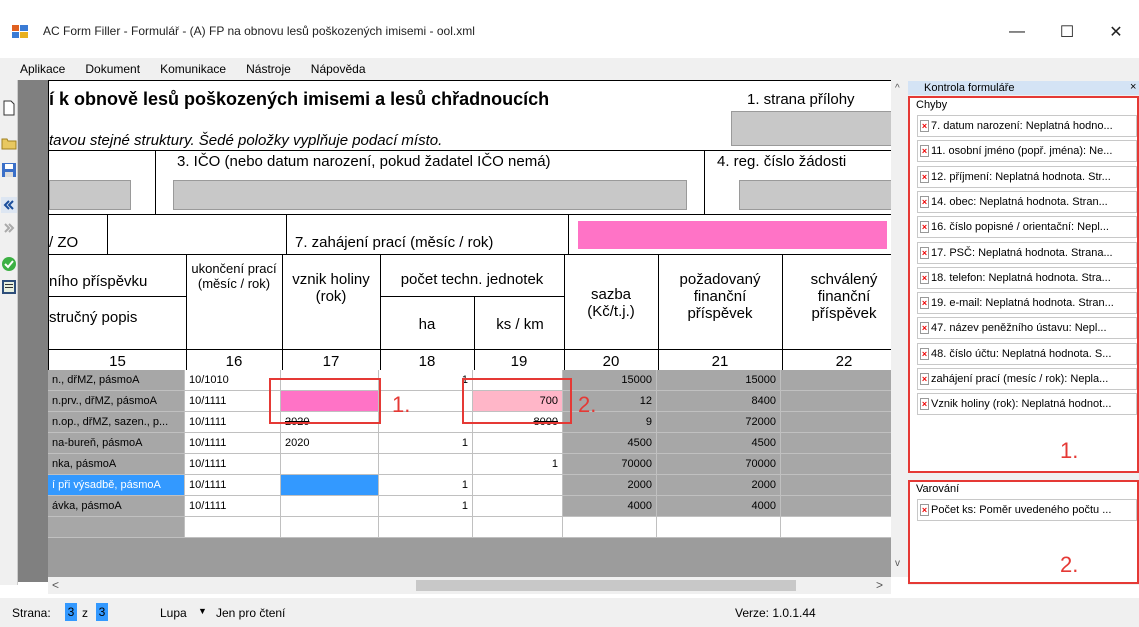  I want to click on maximize-button: ☐, so click(1067, 32).